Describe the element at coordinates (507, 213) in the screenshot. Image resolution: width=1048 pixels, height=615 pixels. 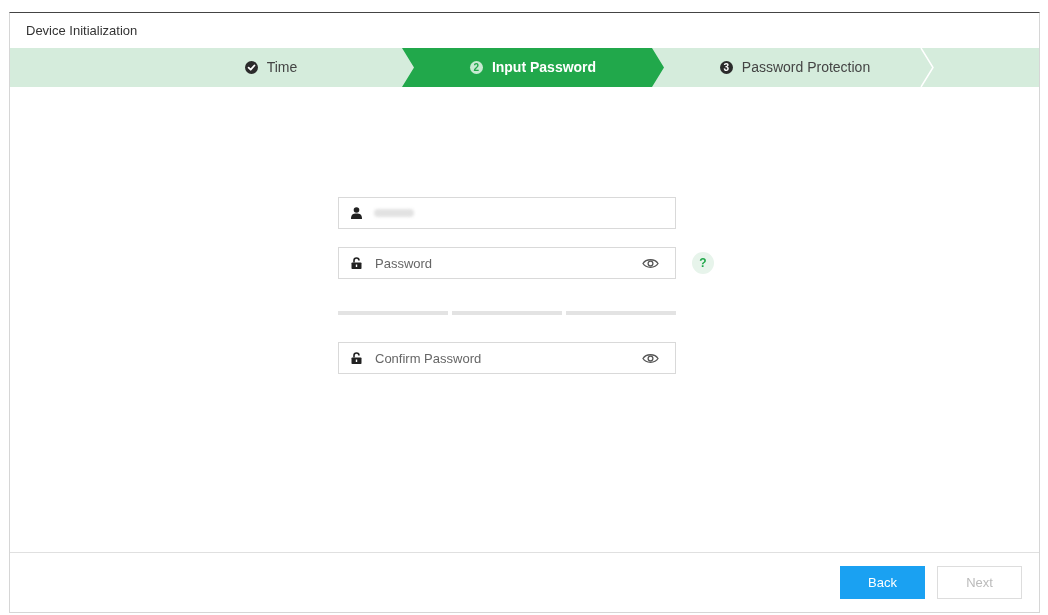
I see `username-field` at that location.